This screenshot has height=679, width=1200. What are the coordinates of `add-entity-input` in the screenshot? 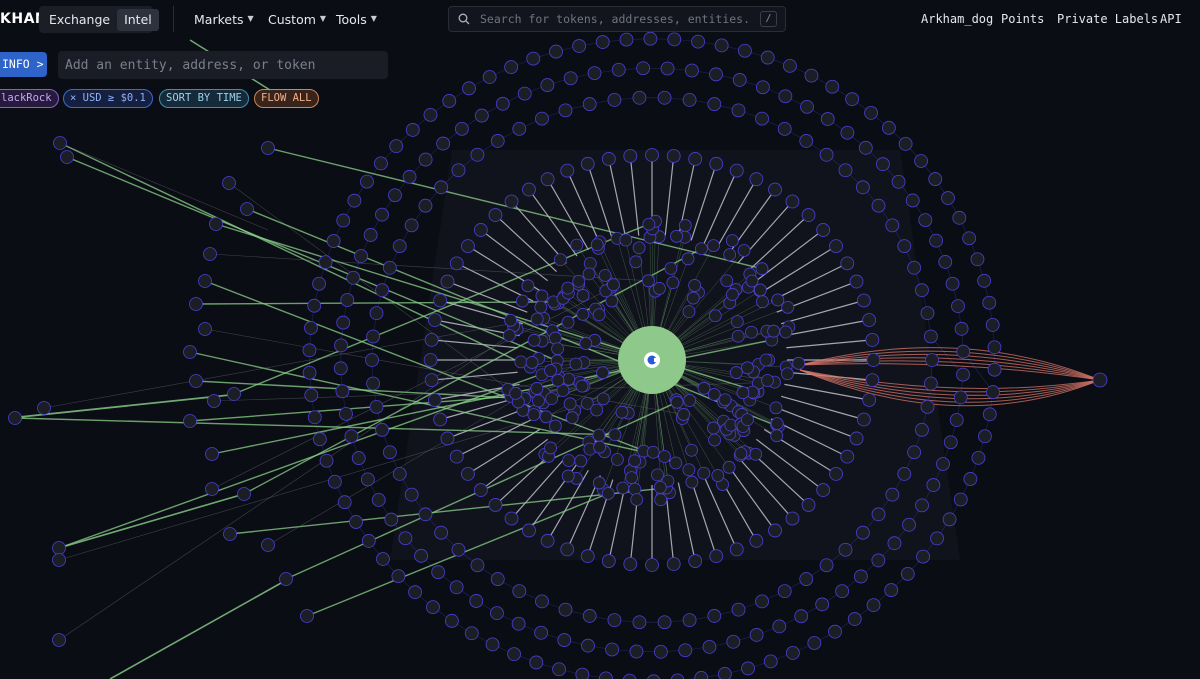 It's located at (220, 65).